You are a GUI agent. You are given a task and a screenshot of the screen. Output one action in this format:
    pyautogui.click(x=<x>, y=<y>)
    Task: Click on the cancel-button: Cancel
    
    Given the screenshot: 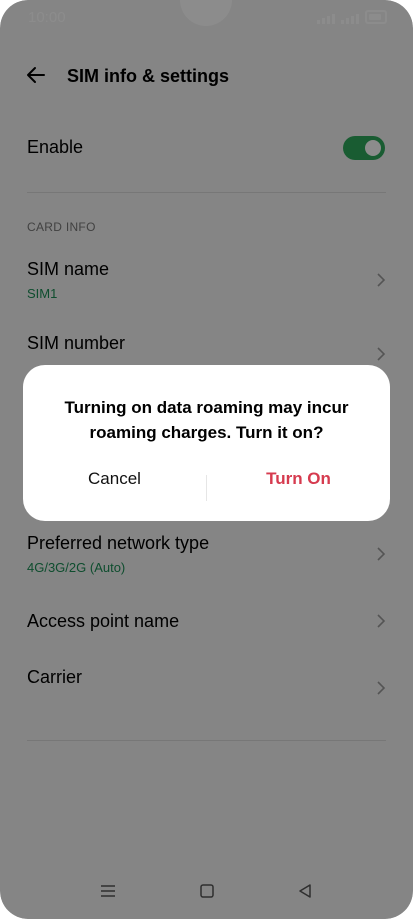 What is the action you would take?
    pyautogui.click(x=114, y=479)
    